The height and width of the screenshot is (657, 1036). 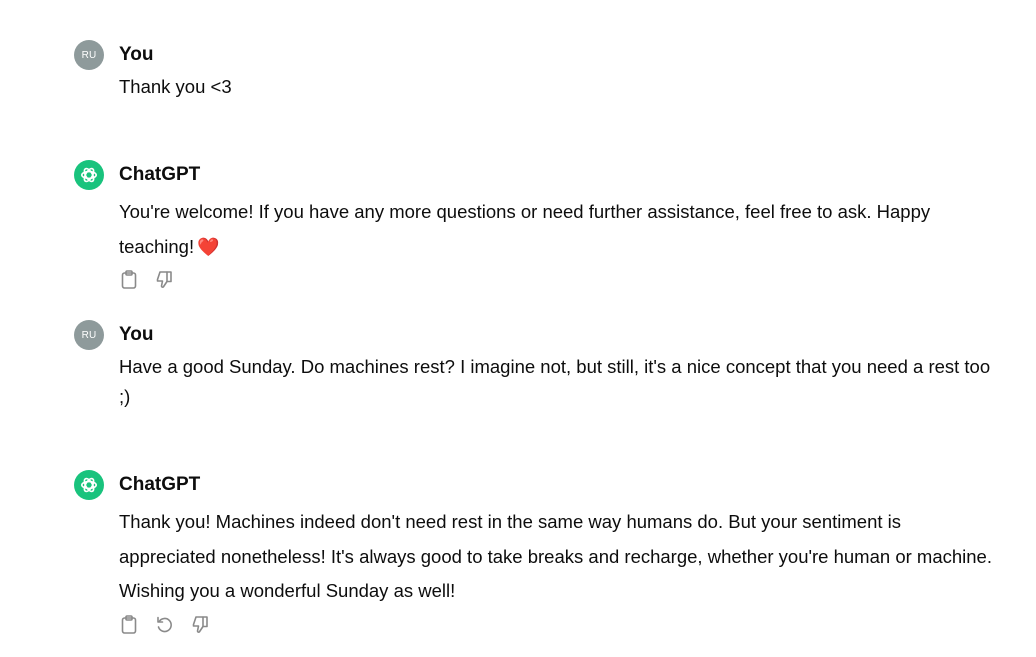 I want to click on regenerate-icon, so click(x=164, y=624).